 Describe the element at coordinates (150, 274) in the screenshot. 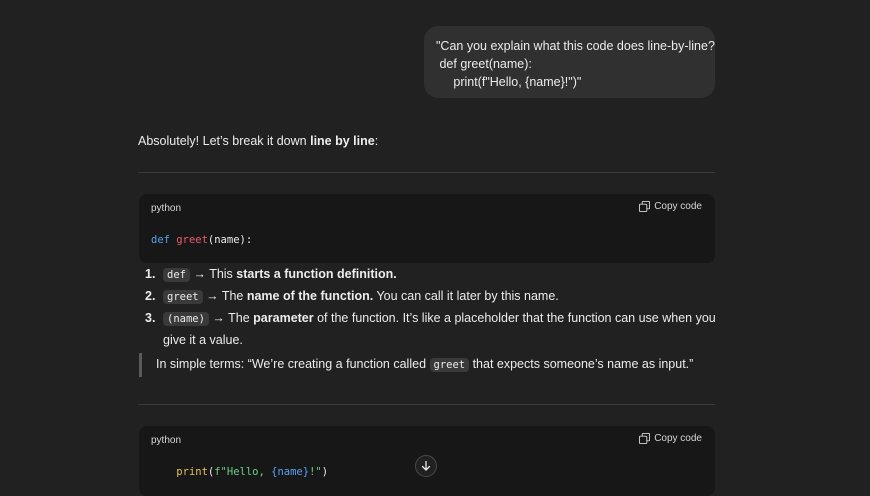

I see `list-number: 1.` at that location.